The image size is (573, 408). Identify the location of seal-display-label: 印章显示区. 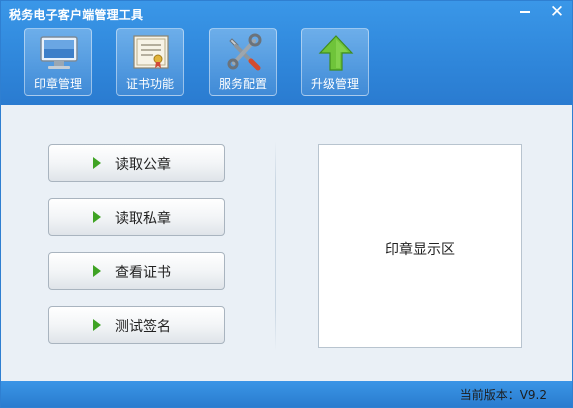
(420, 250).